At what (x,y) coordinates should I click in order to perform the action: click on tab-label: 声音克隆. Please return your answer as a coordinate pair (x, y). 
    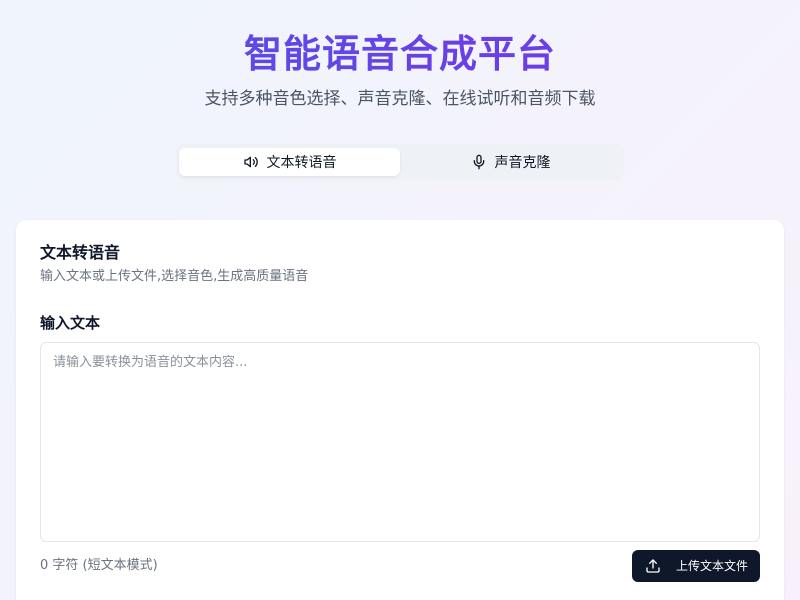
    Looking at the image, I should click on (522, 163).